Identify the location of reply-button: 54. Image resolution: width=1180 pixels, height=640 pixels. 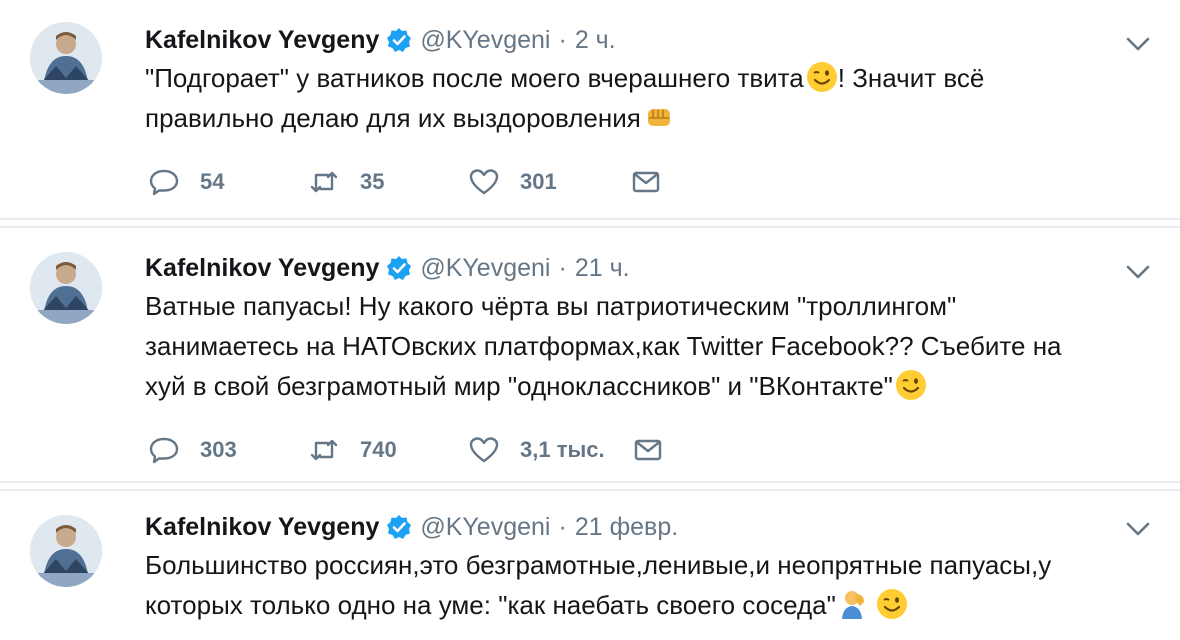
(186, 182).